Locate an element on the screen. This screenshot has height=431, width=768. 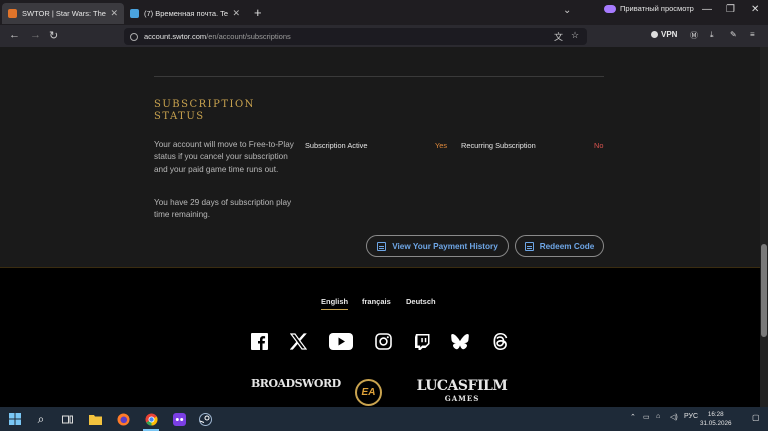
extension-m-icon: Ⓜ is located at coordinates (694, 35).